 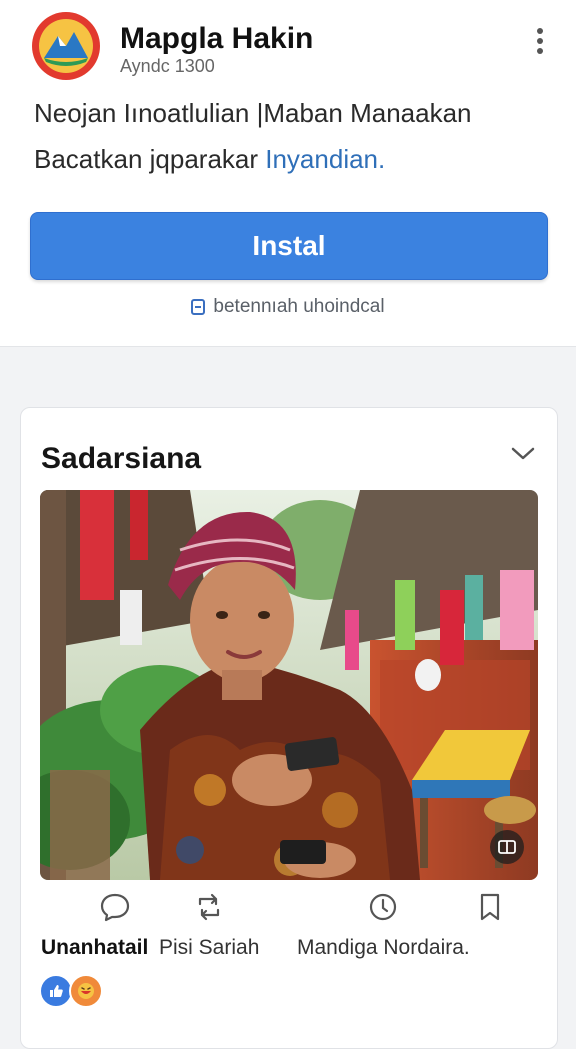 I want to click on comment-button: Unanhatail, so click(x=94, y=925).